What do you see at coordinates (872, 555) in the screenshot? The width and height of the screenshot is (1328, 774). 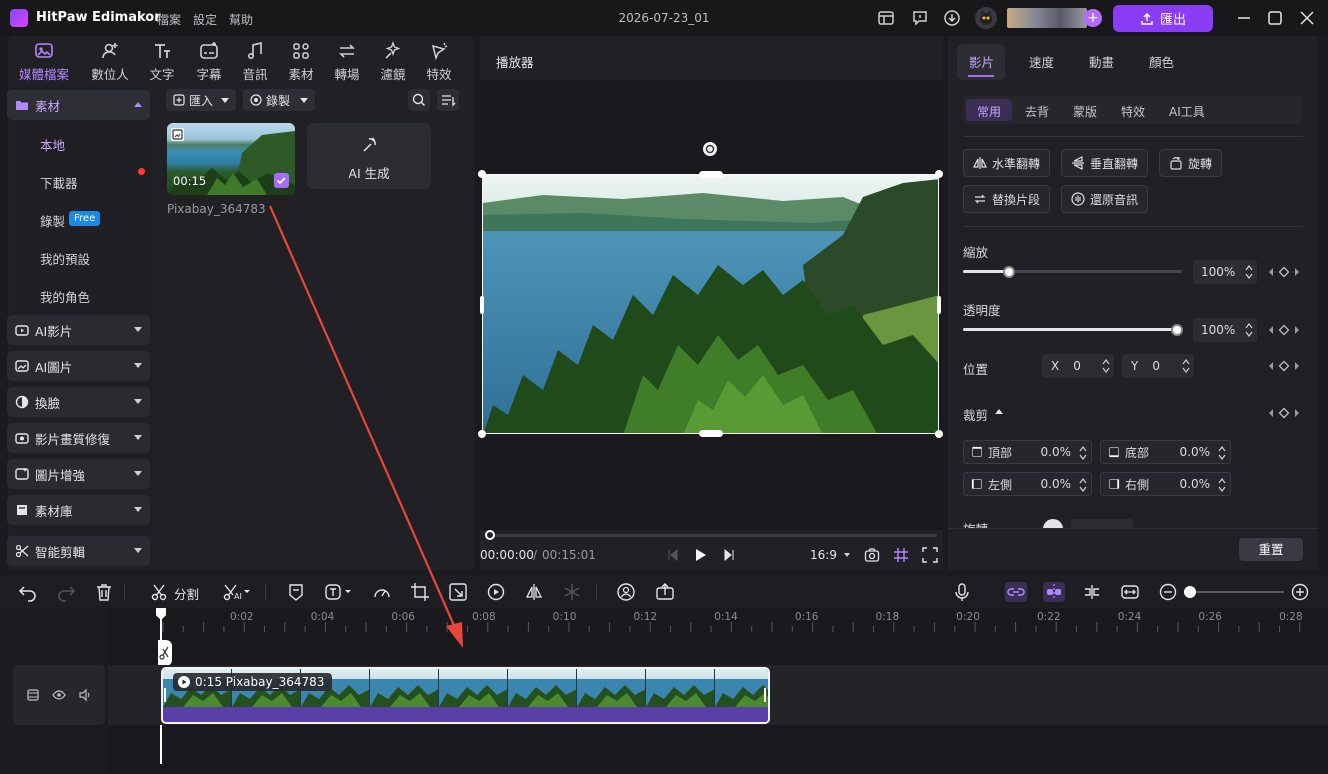 I see `snapshot-icon` at bounding box center [872, 555].